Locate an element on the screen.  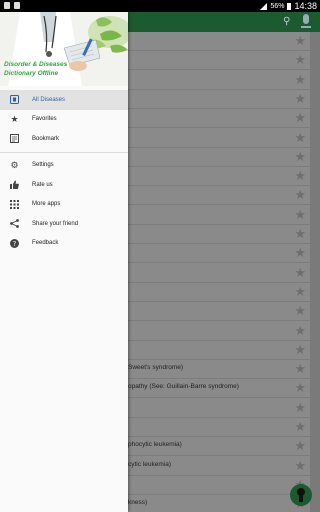
menu-item-rate-us: Rate us is located at coordinates (64, 185).